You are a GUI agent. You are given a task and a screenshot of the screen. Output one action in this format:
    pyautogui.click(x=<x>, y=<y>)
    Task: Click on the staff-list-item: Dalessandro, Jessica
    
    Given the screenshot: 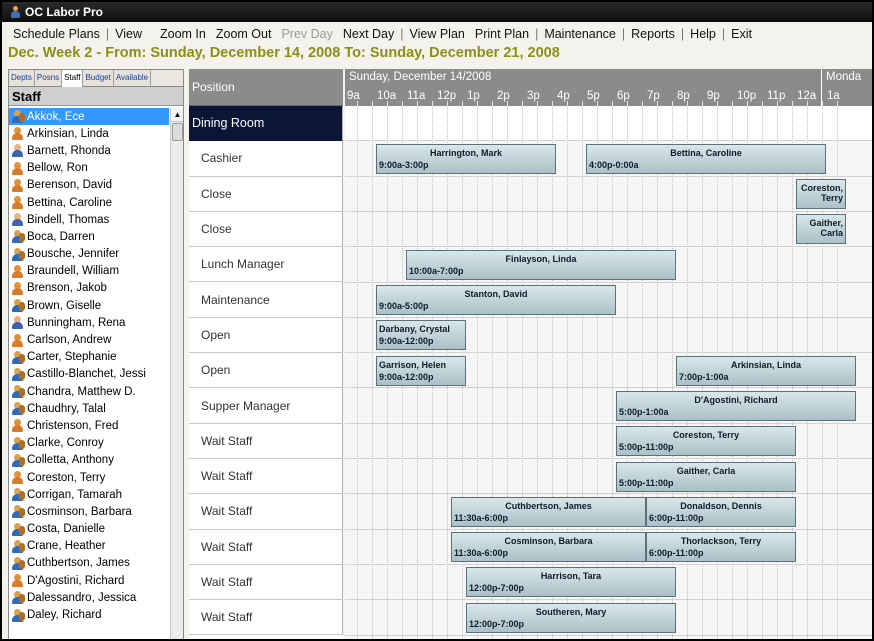 What is the action you would take?
    pyautogui.click(x=89, y=597)
    